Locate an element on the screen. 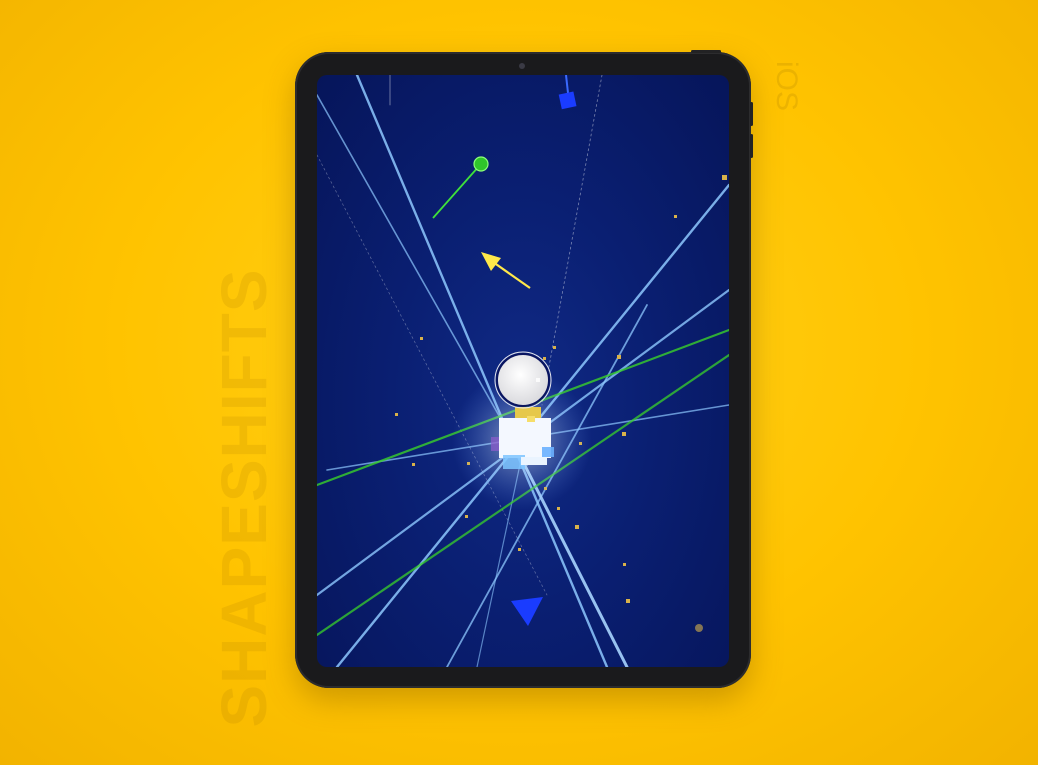 This screenshot has width=1038, height=765. tablet-volume-up-button is located at coordinates (751, 114).